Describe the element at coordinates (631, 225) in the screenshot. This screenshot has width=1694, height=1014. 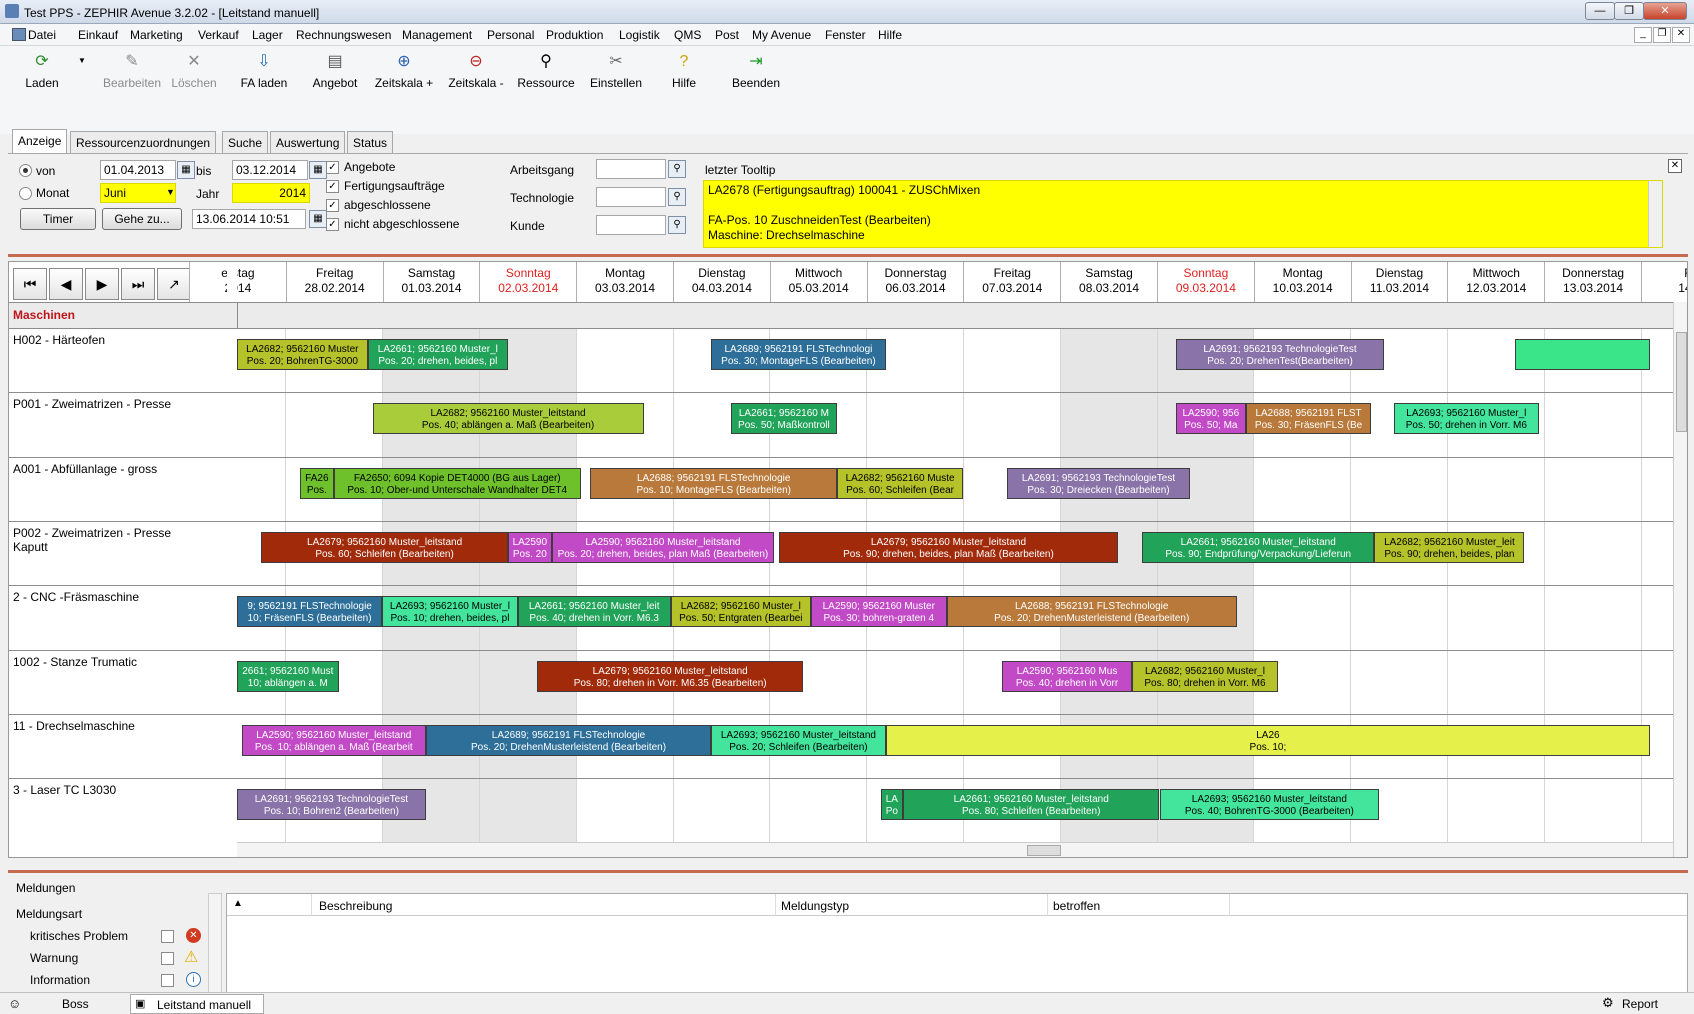
I see `kunde-input` at that location.